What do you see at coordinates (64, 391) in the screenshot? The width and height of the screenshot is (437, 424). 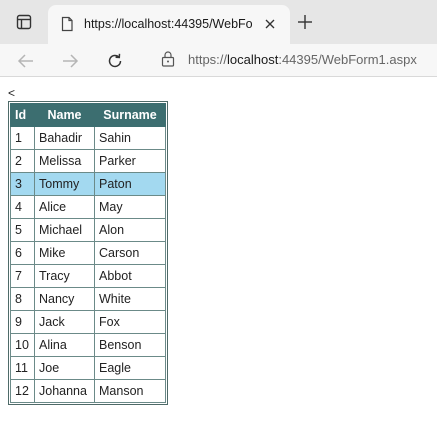 I see `cell-name: Johanna` at bounding box center [64, 391].